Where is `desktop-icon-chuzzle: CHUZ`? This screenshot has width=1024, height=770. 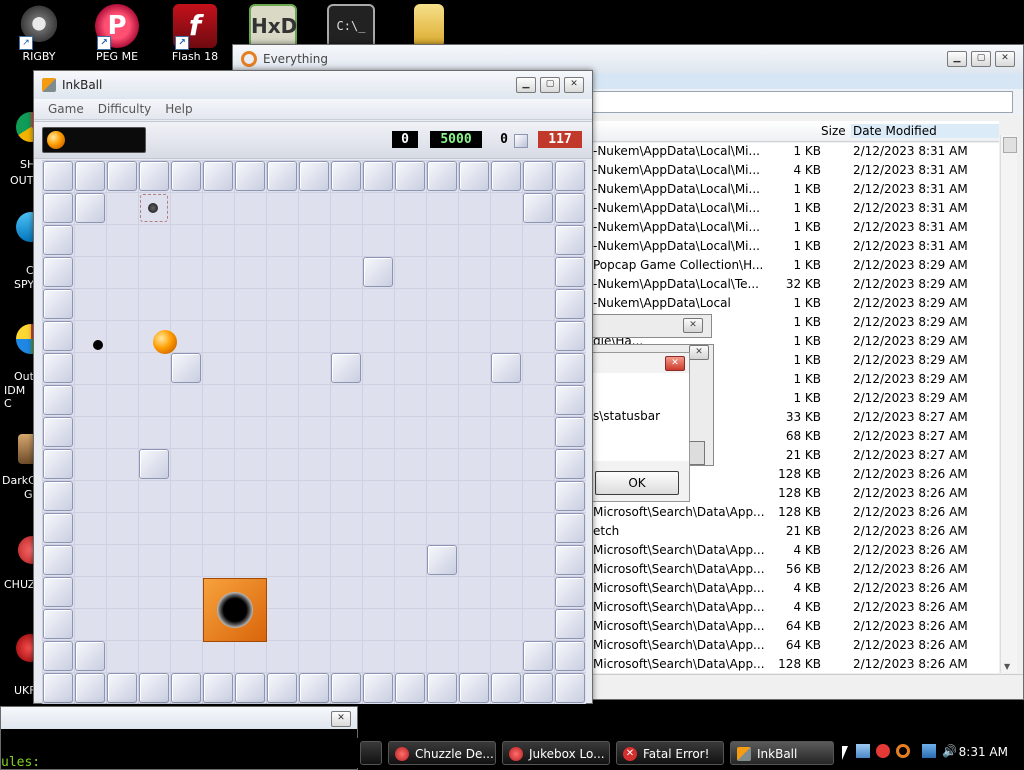
desktop-icon-chuzzle: CHUZ is located at coordinates (23, 566).